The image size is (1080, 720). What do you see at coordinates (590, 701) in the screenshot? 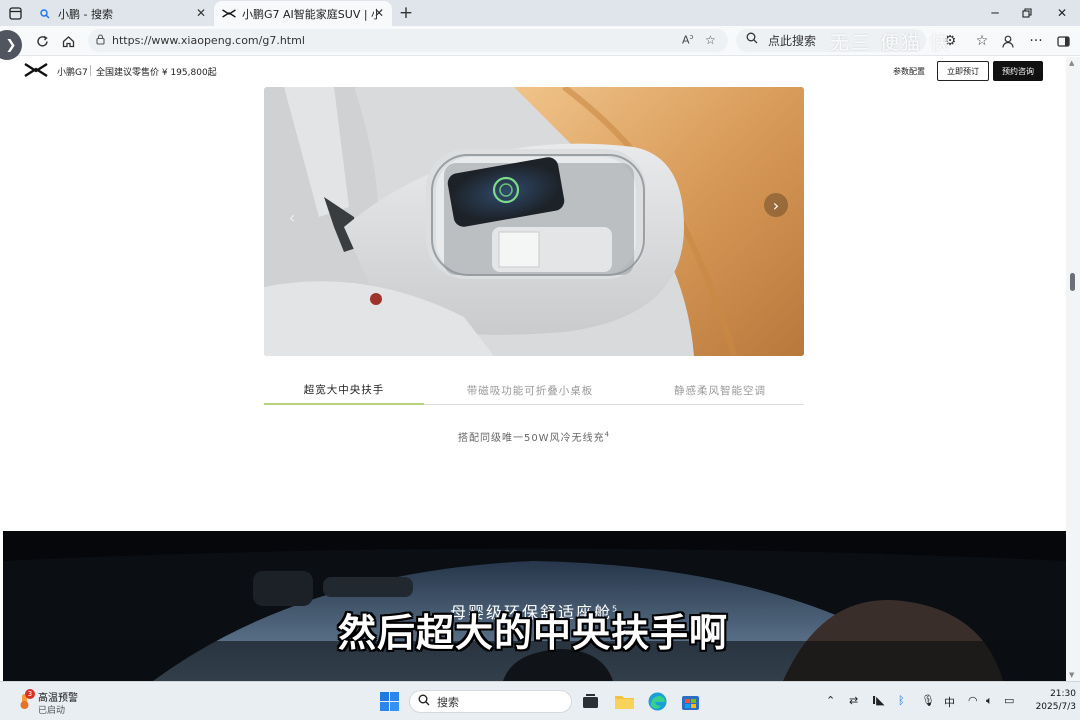
I see `task-view-icon` at bounding box center [590, 701].